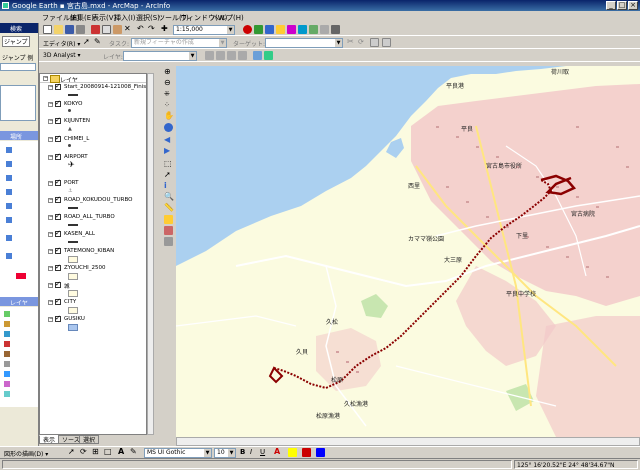  Describe the element at coordinates (117, 29) in the screenshot. I see `paste-icon` at that location.